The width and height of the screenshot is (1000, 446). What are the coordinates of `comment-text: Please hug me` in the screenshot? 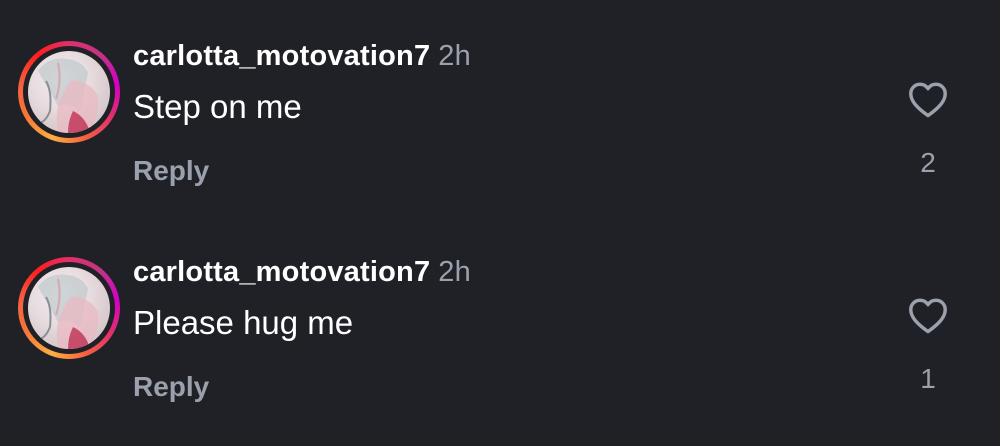 It's located at (243, 322).